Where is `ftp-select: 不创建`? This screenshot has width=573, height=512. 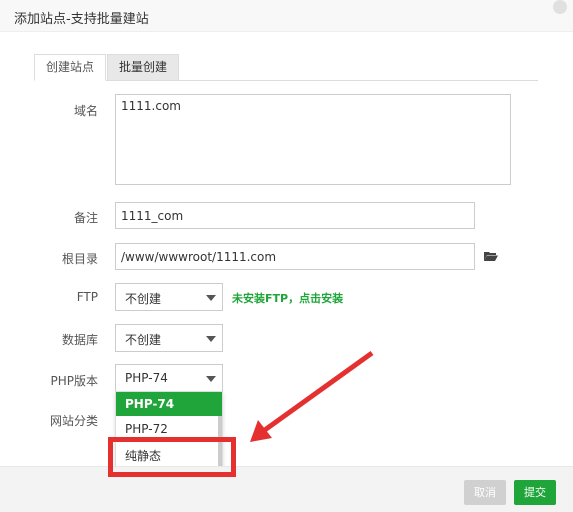 ftp-select: 不创建 is located at coordinates (169, 297).